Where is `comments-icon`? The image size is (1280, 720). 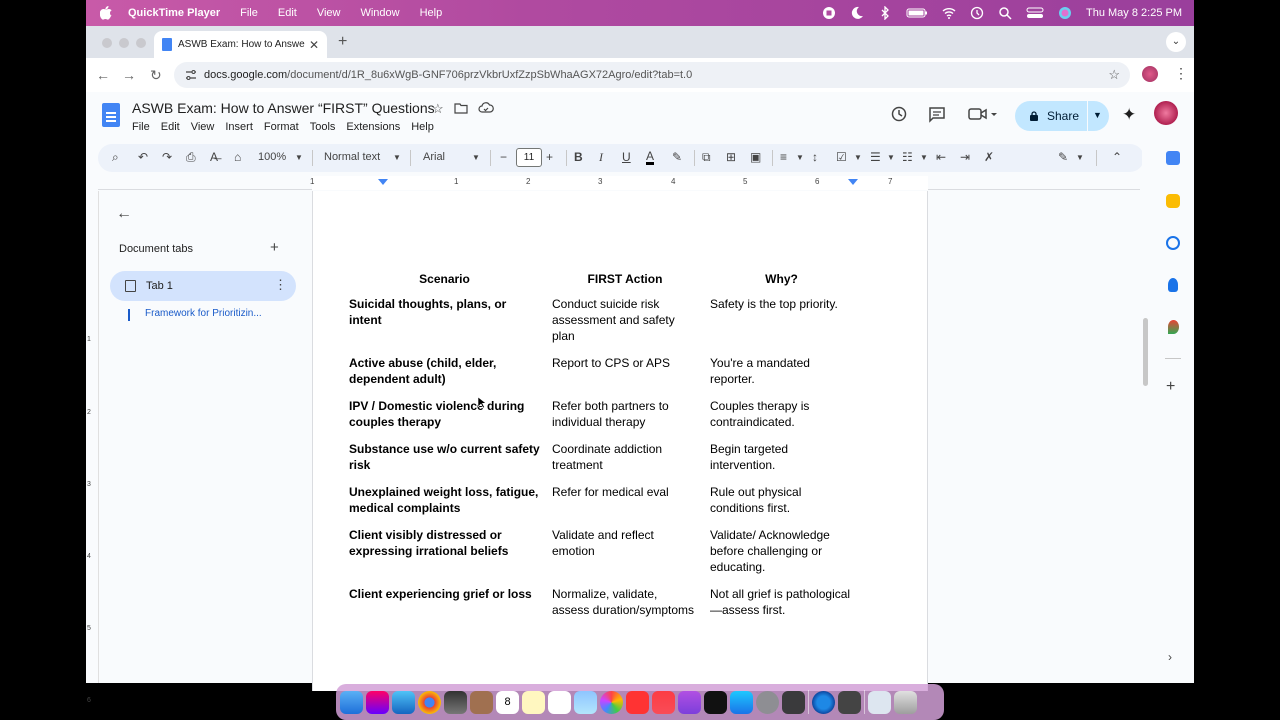
comments-icon is located at coordinates (937, 114).